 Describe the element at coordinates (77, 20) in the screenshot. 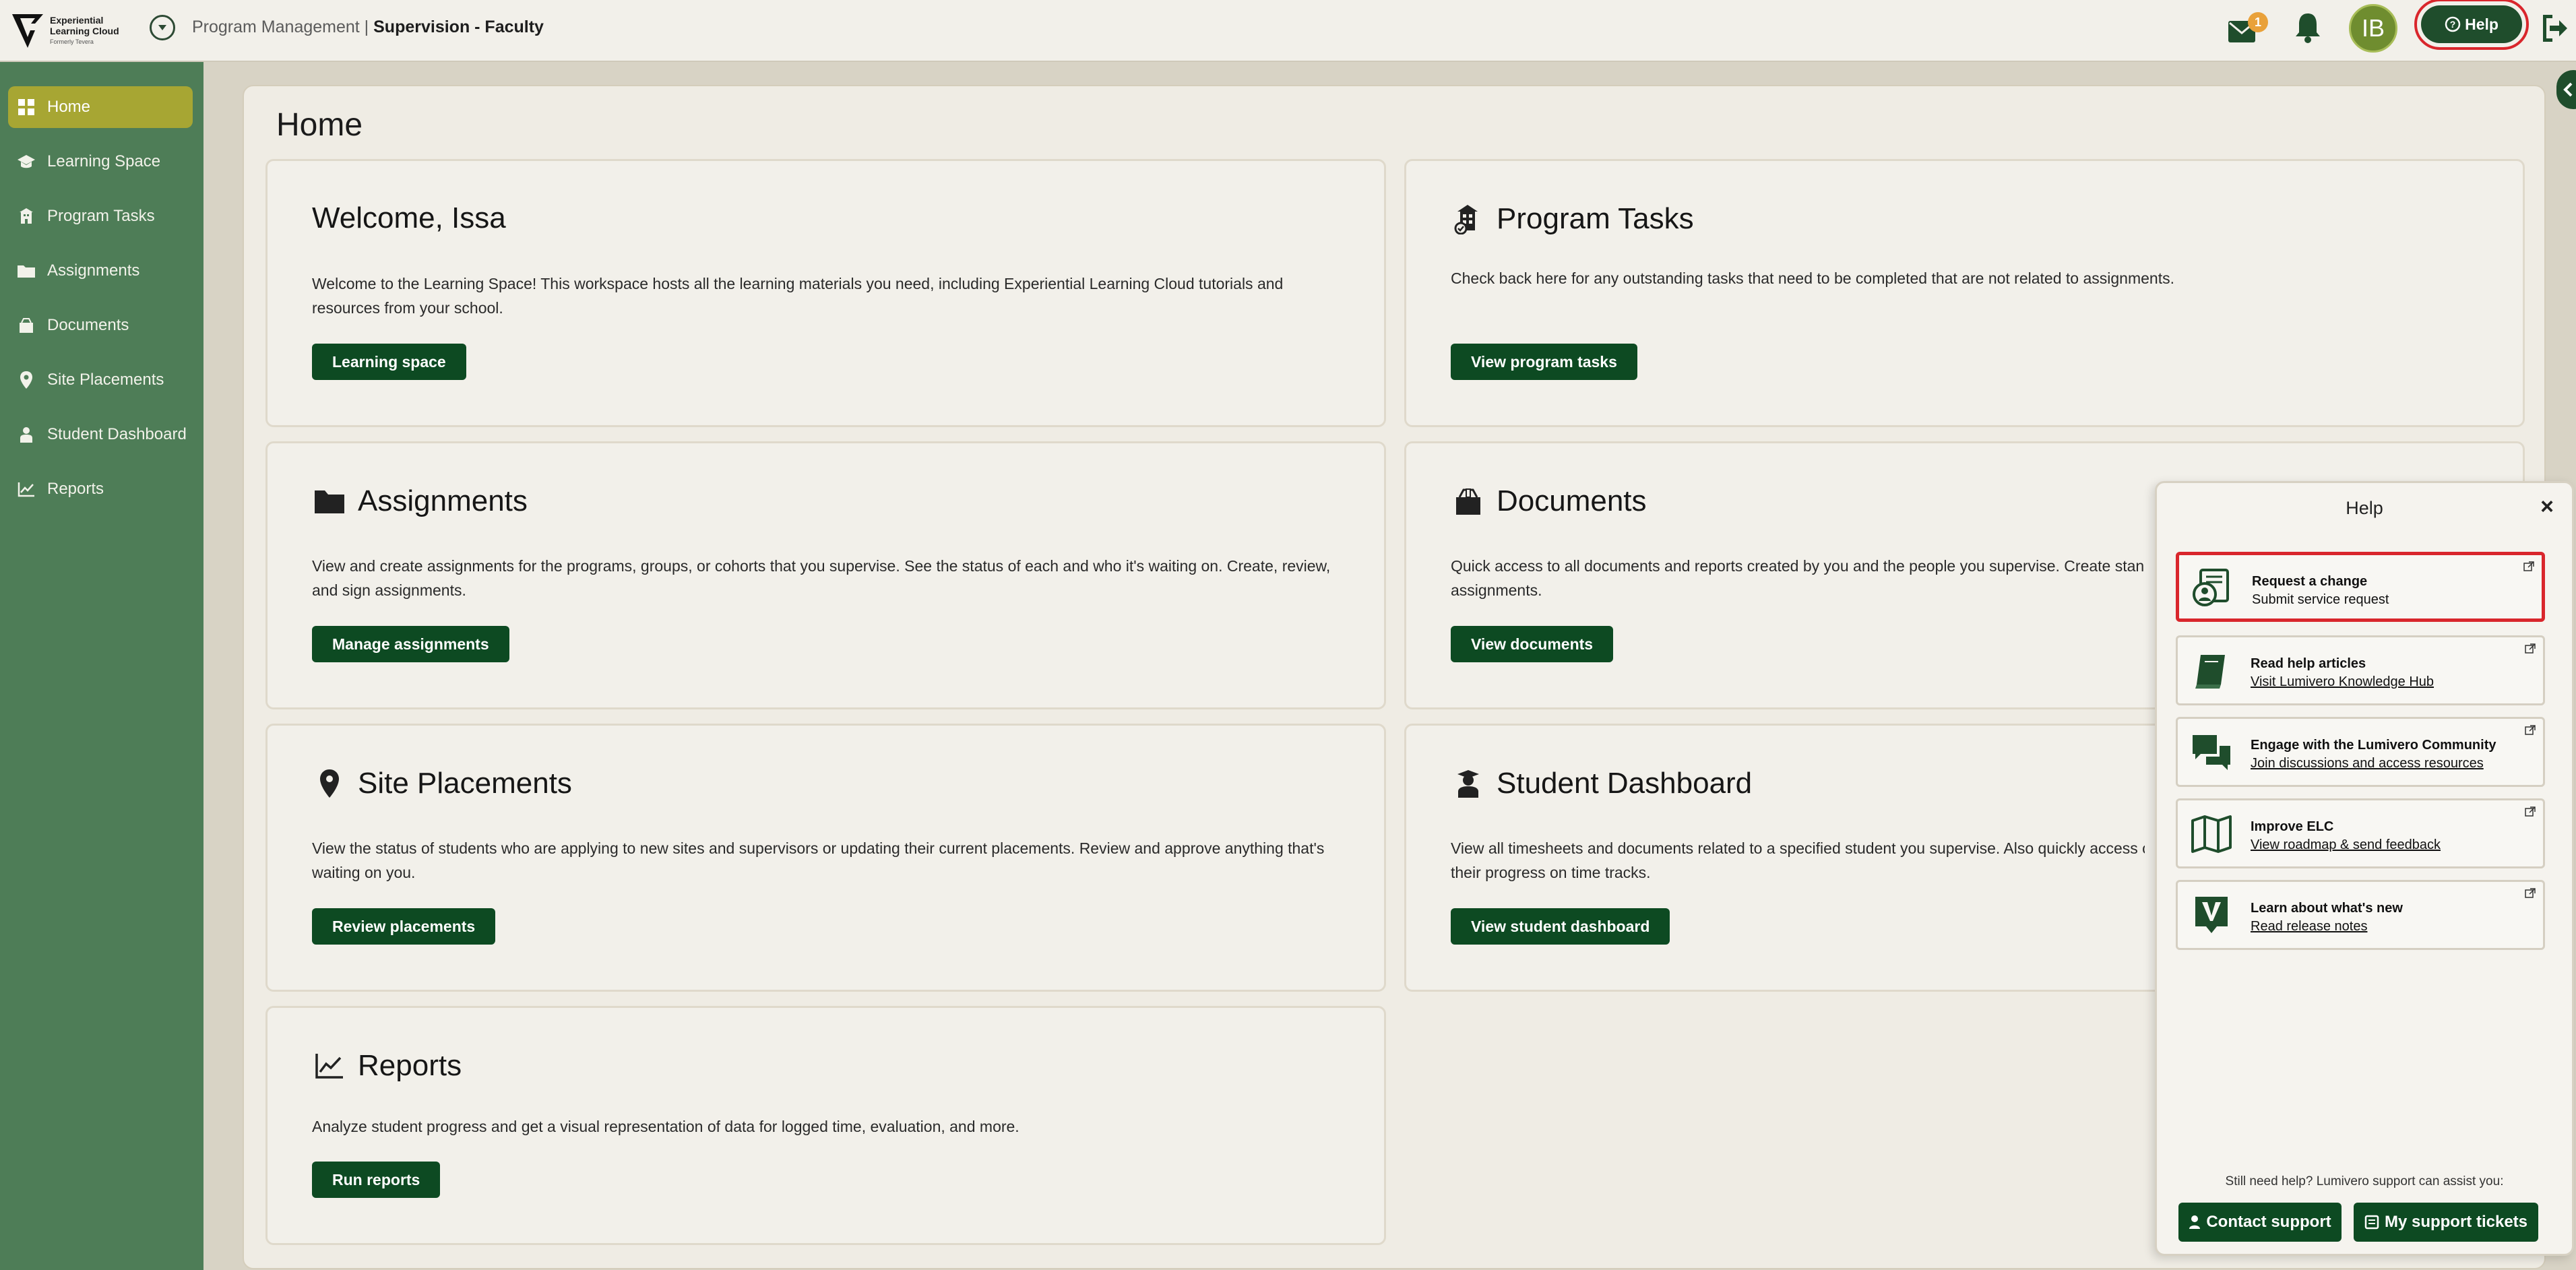

I see `logo-line-1: Experiential` at that location.